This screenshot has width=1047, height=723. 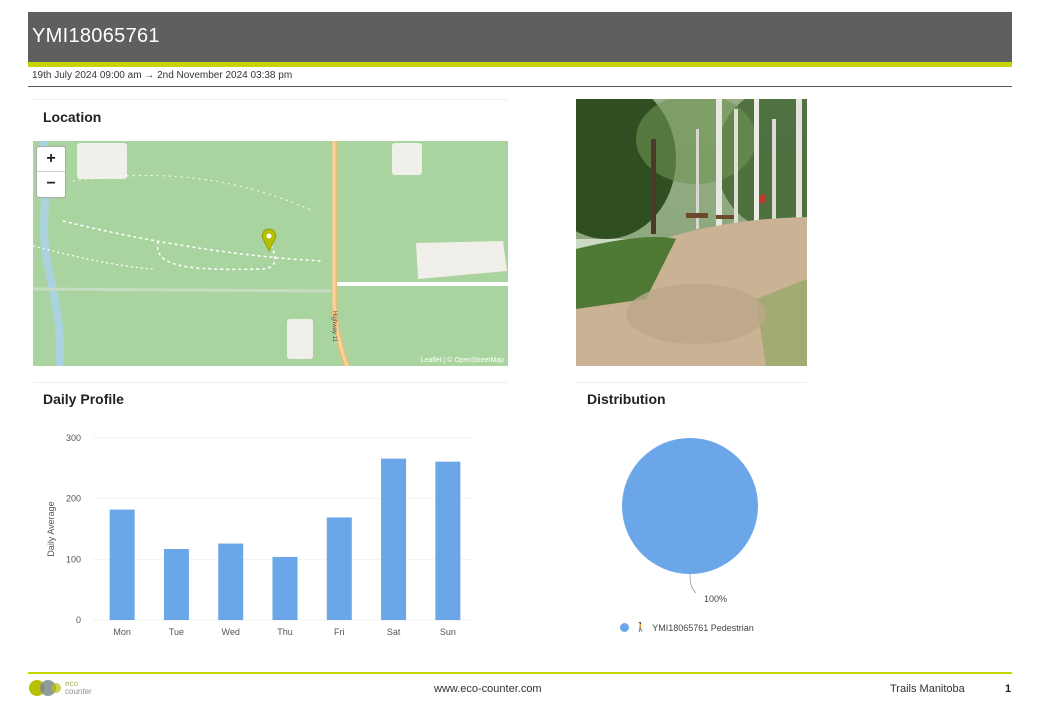 I want to click on x-tick-label: Mon, so click(x=122, y=632).